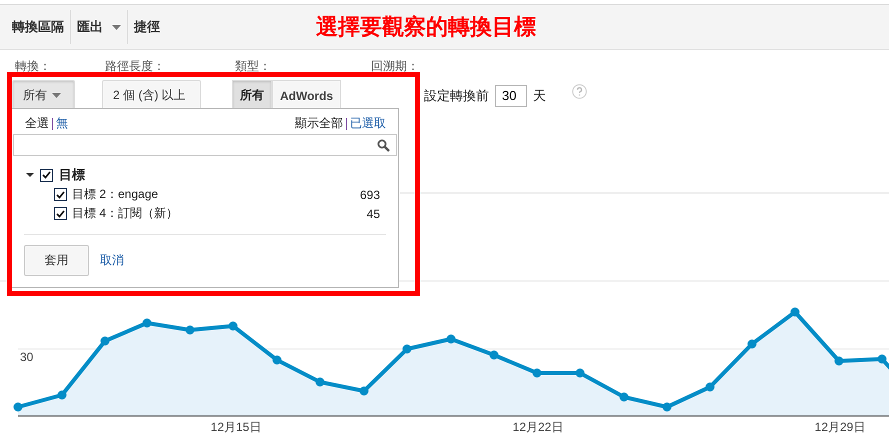 The height and width of the screenshot is (437, 889). Describe the element at coordinates (151, 95) in the screenshot. I see `path-length-dropdown: 2 個 (含) 以上` at that location.